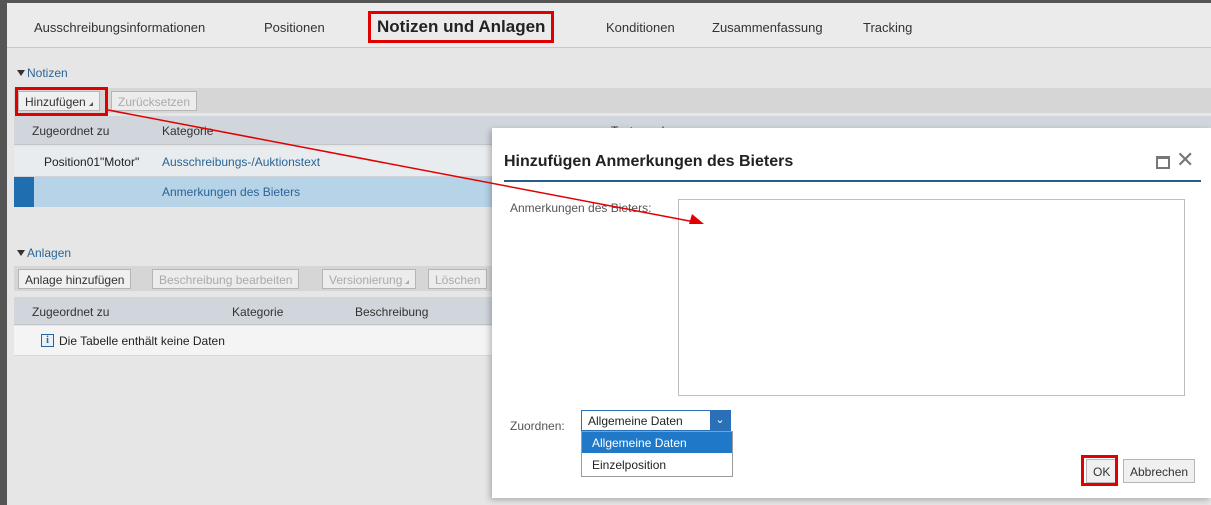 Image resolution: width=1211 pixels, height=505 pixels. What do you see at coordinates (49, 253) in the screenshot?
I see `attachments-section-title: Anlagen` at bounding box center [49, 253].